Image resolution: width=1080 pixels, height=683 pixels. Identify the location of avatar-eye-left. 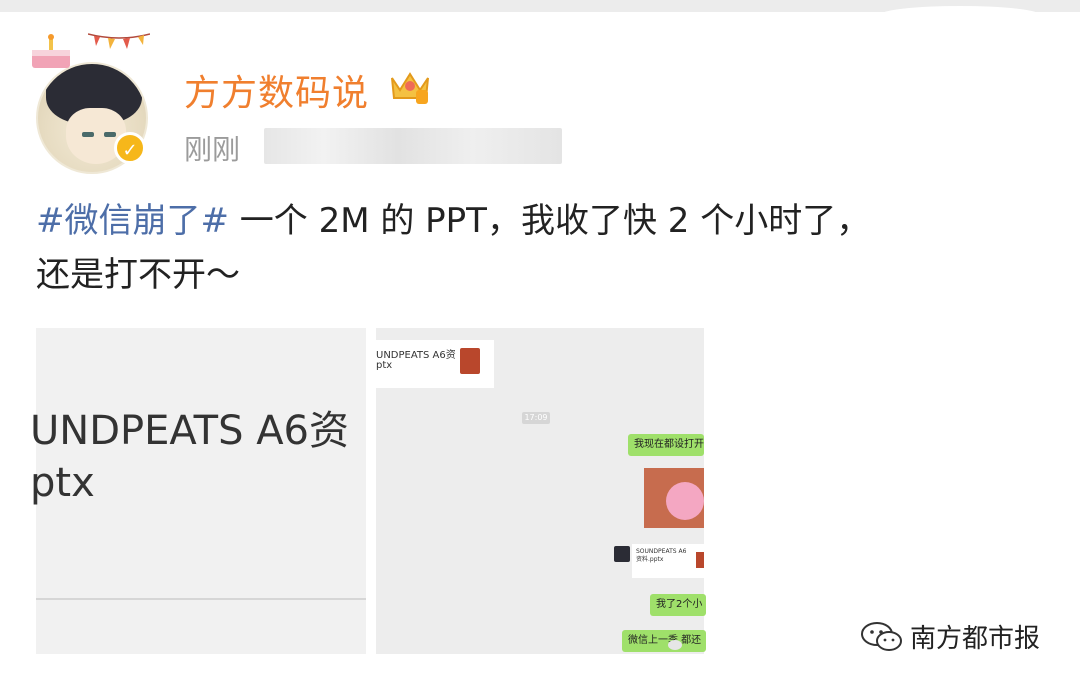
(88, 134).